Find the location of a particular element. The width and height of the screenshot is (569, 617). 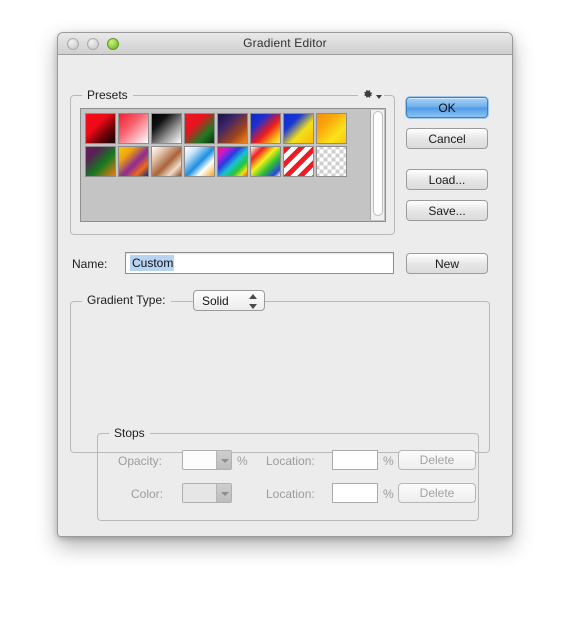

presets-swatch-grid is located at coordinates (226, 165).